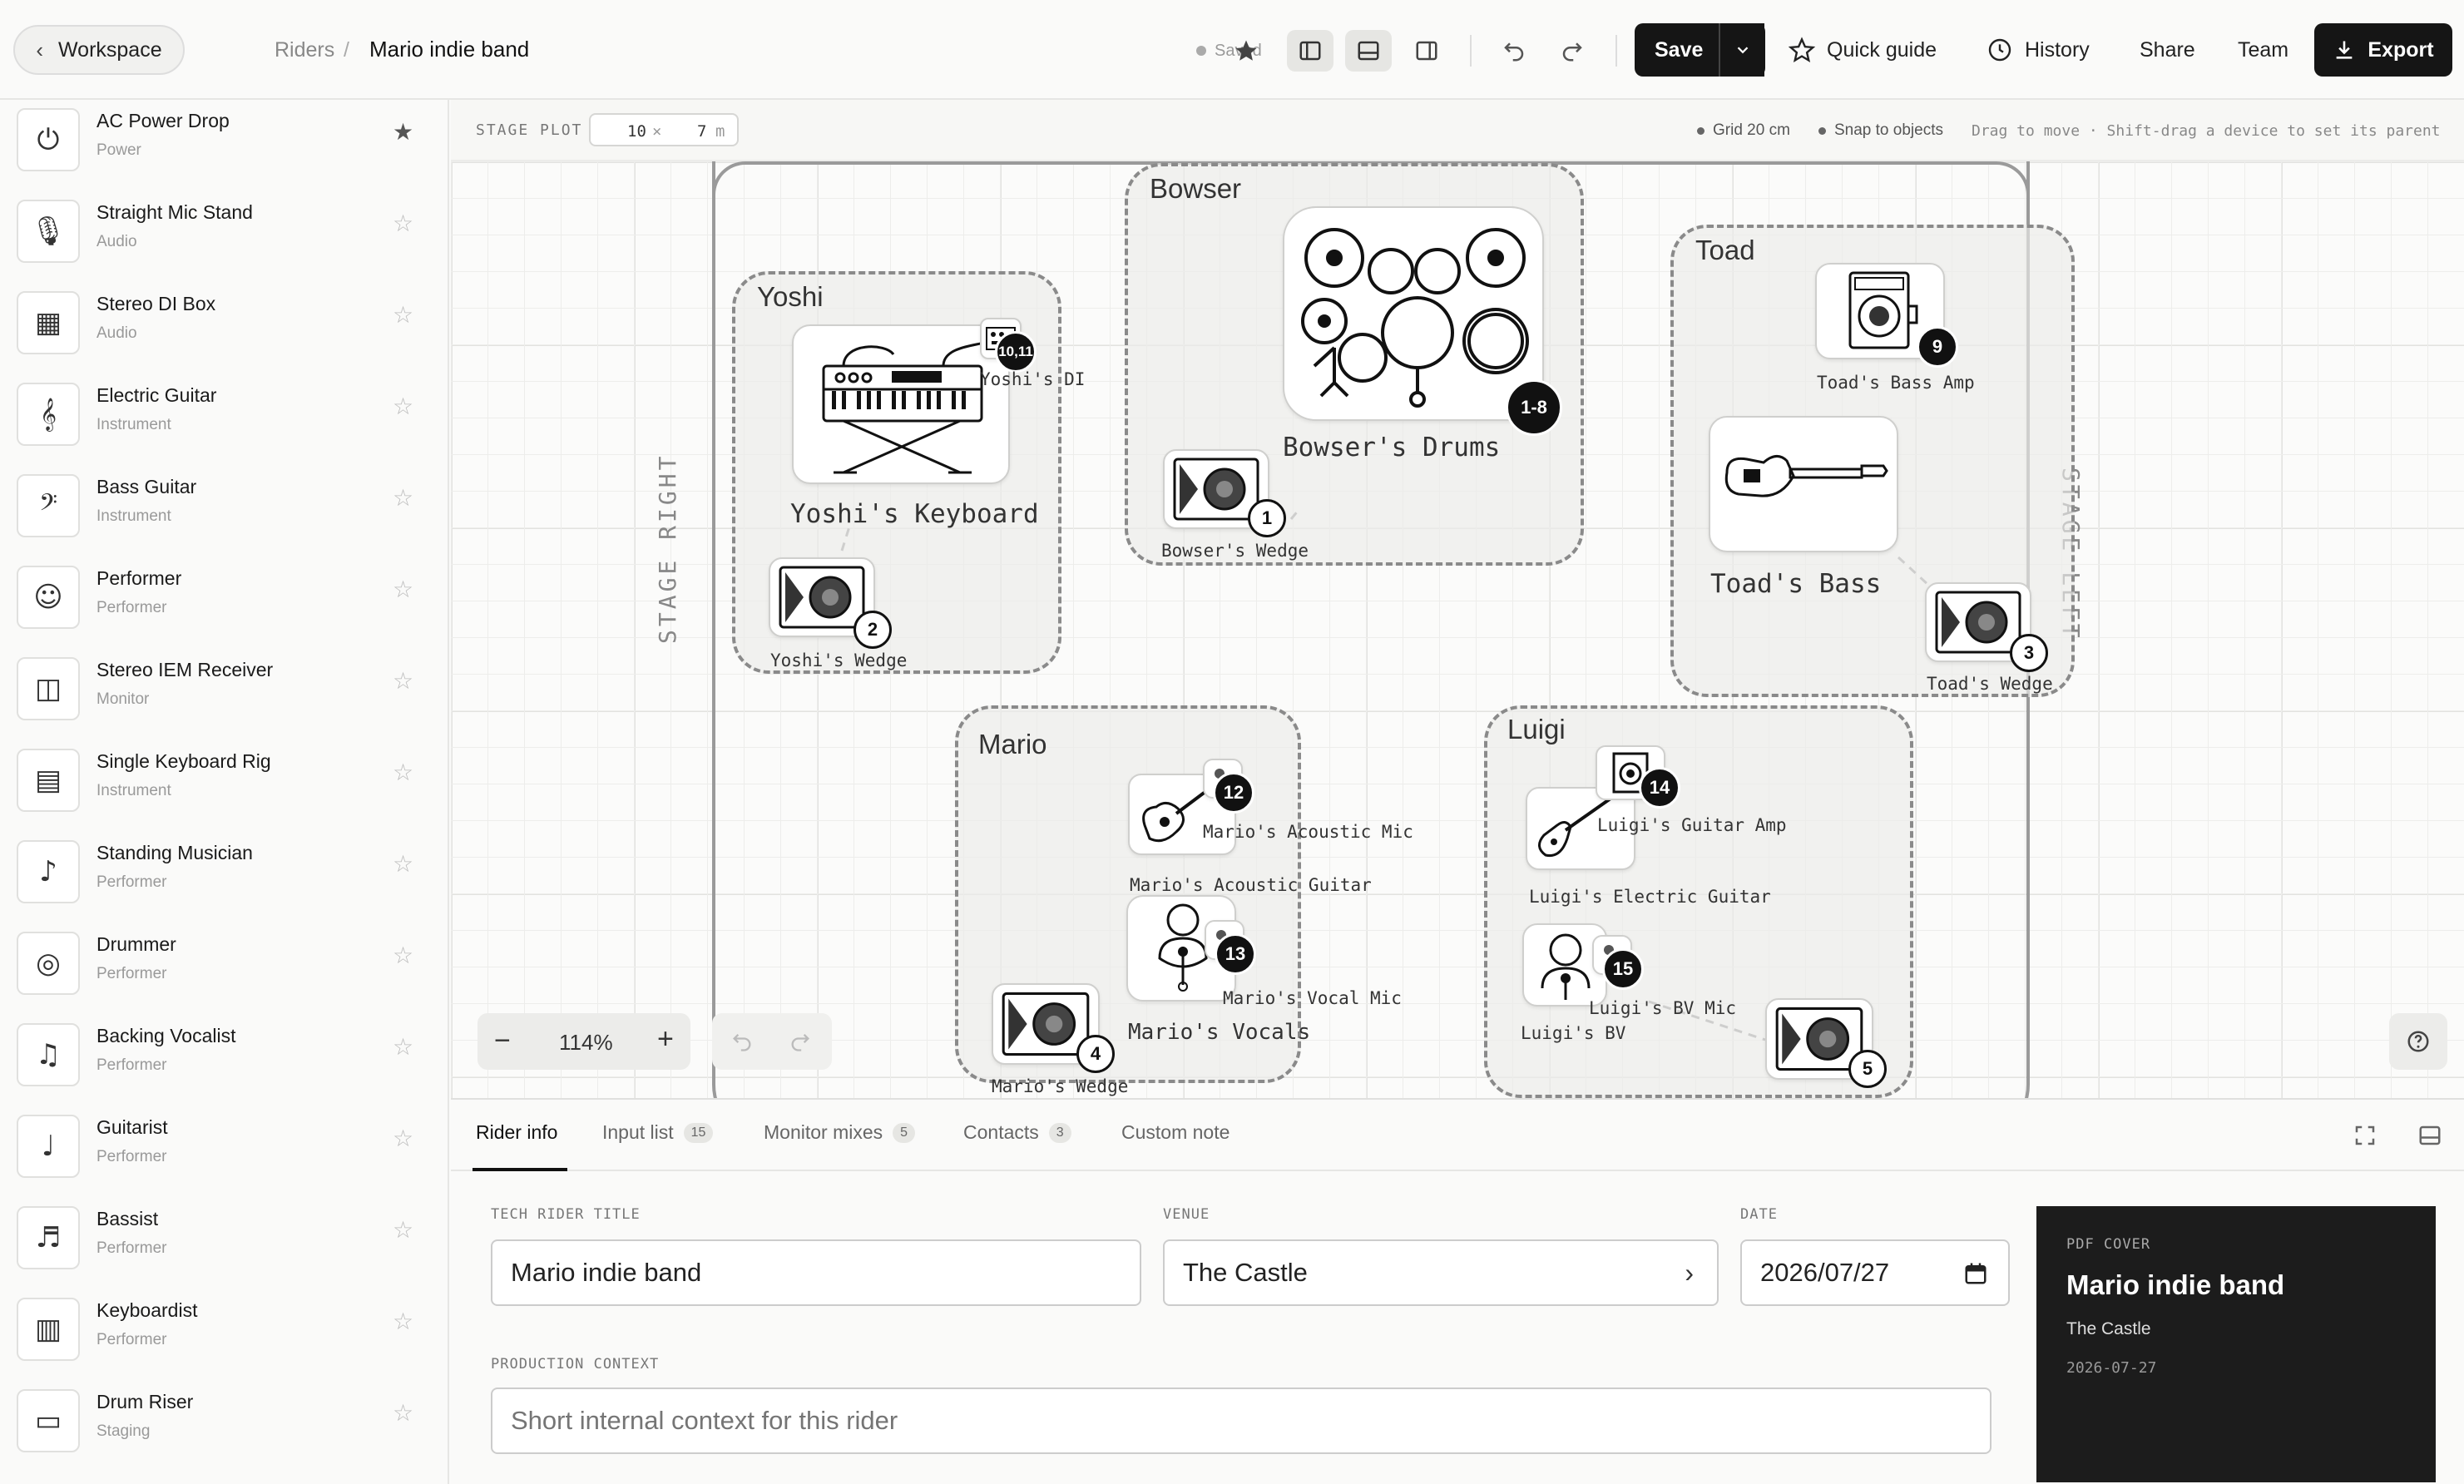 The height and width of the screenshot is (1484, 2464). Describe the element at coordinates (48, 871) in the screenshot. I see `standing-musician-icon: ♪` at that location.